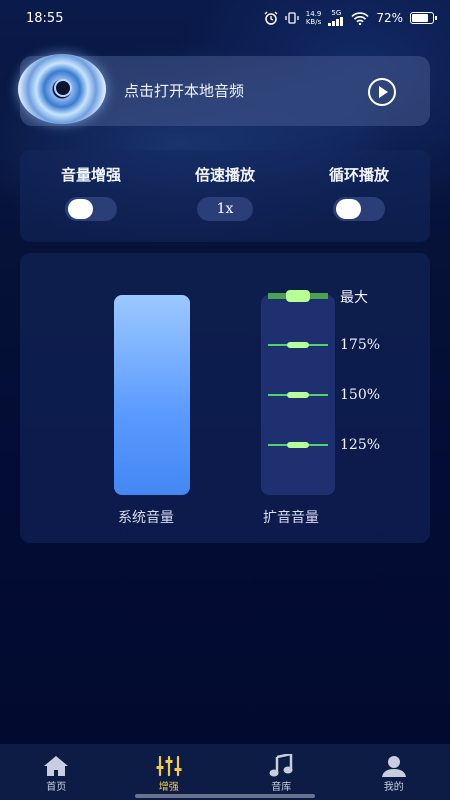 Image resolution: width=450 pixels, height=800 pixels. I want to click on loop-toggle, so click(359, 209).